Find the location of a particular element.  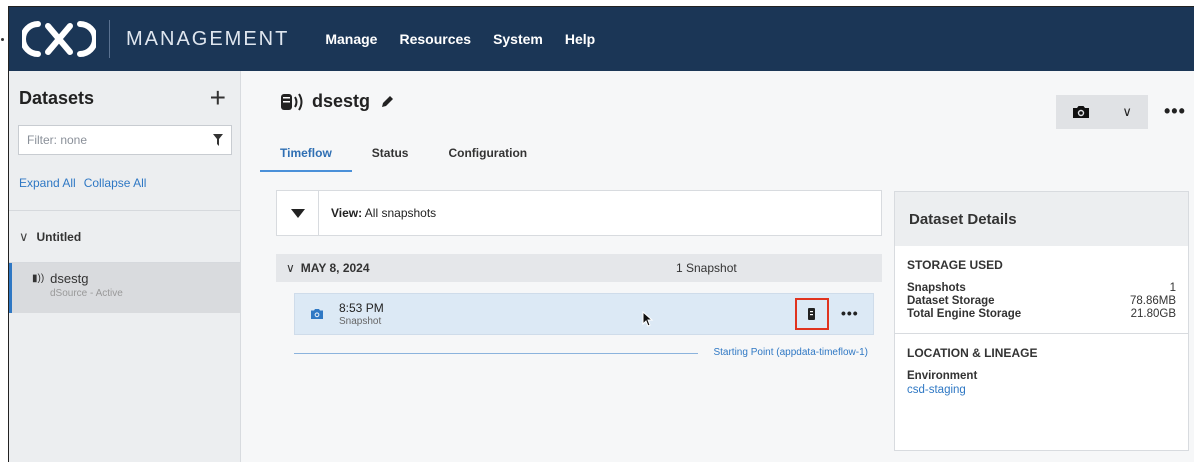

logo-divider is located at coordinates (109, 39).